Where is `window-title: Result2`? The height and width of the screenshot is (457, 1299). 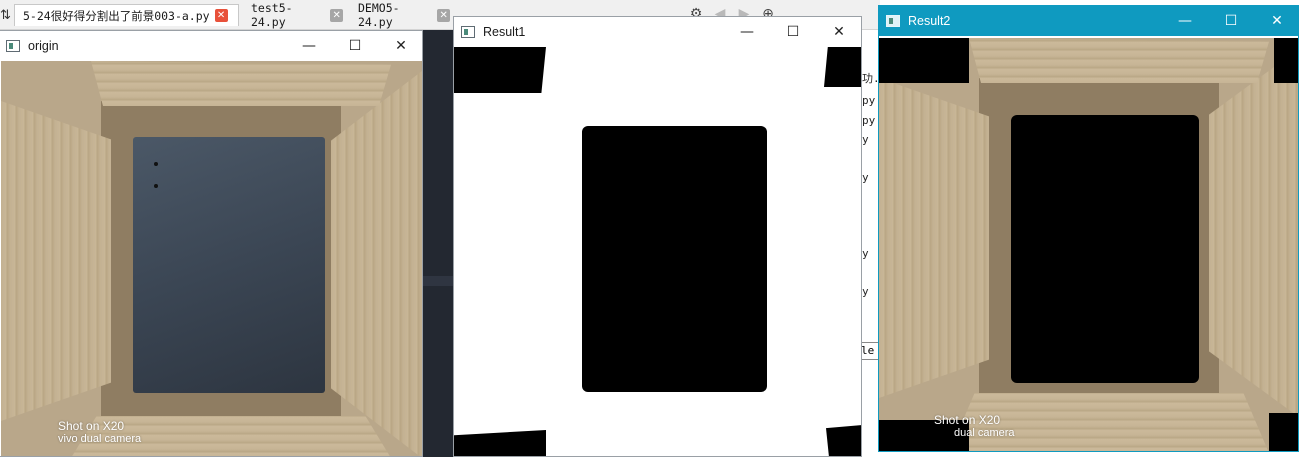
window-title: Result2 is located at coordinates (929, 21).